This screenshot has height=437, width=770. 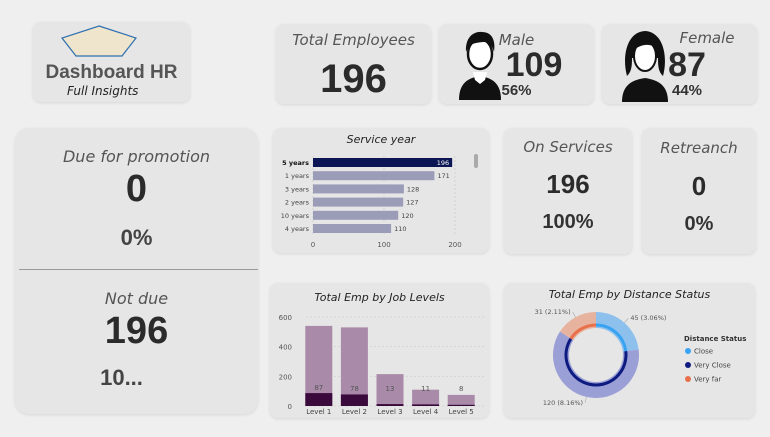 I want to click on slice-accent, so click(x=596, y=362).